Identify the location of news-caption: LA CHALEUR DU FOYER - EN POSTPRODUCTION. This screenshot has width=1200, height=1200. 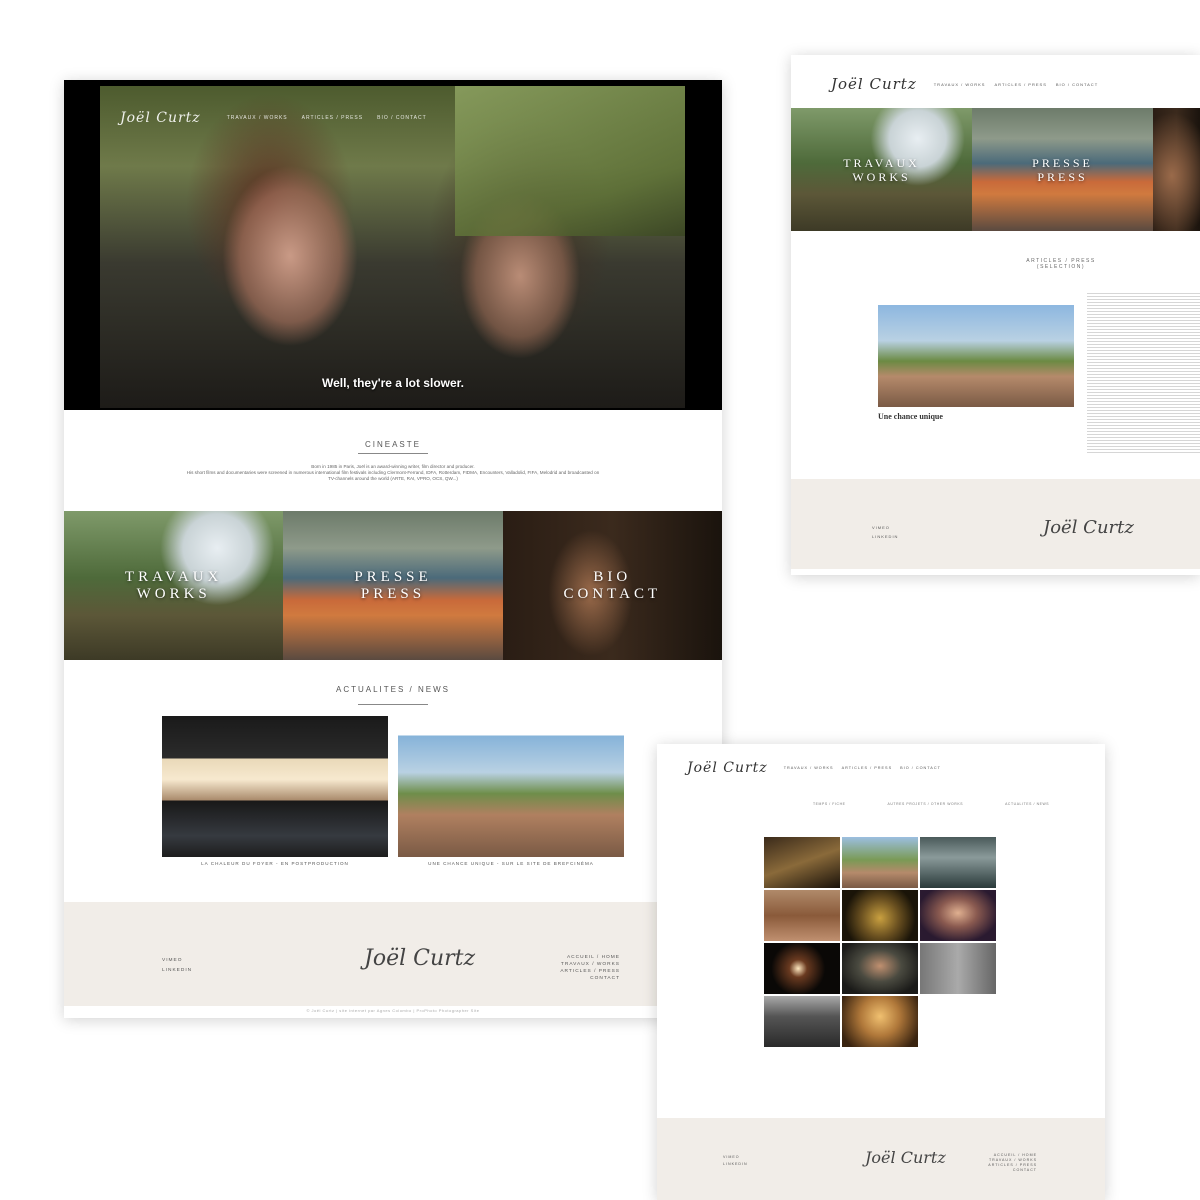
(275, 863).